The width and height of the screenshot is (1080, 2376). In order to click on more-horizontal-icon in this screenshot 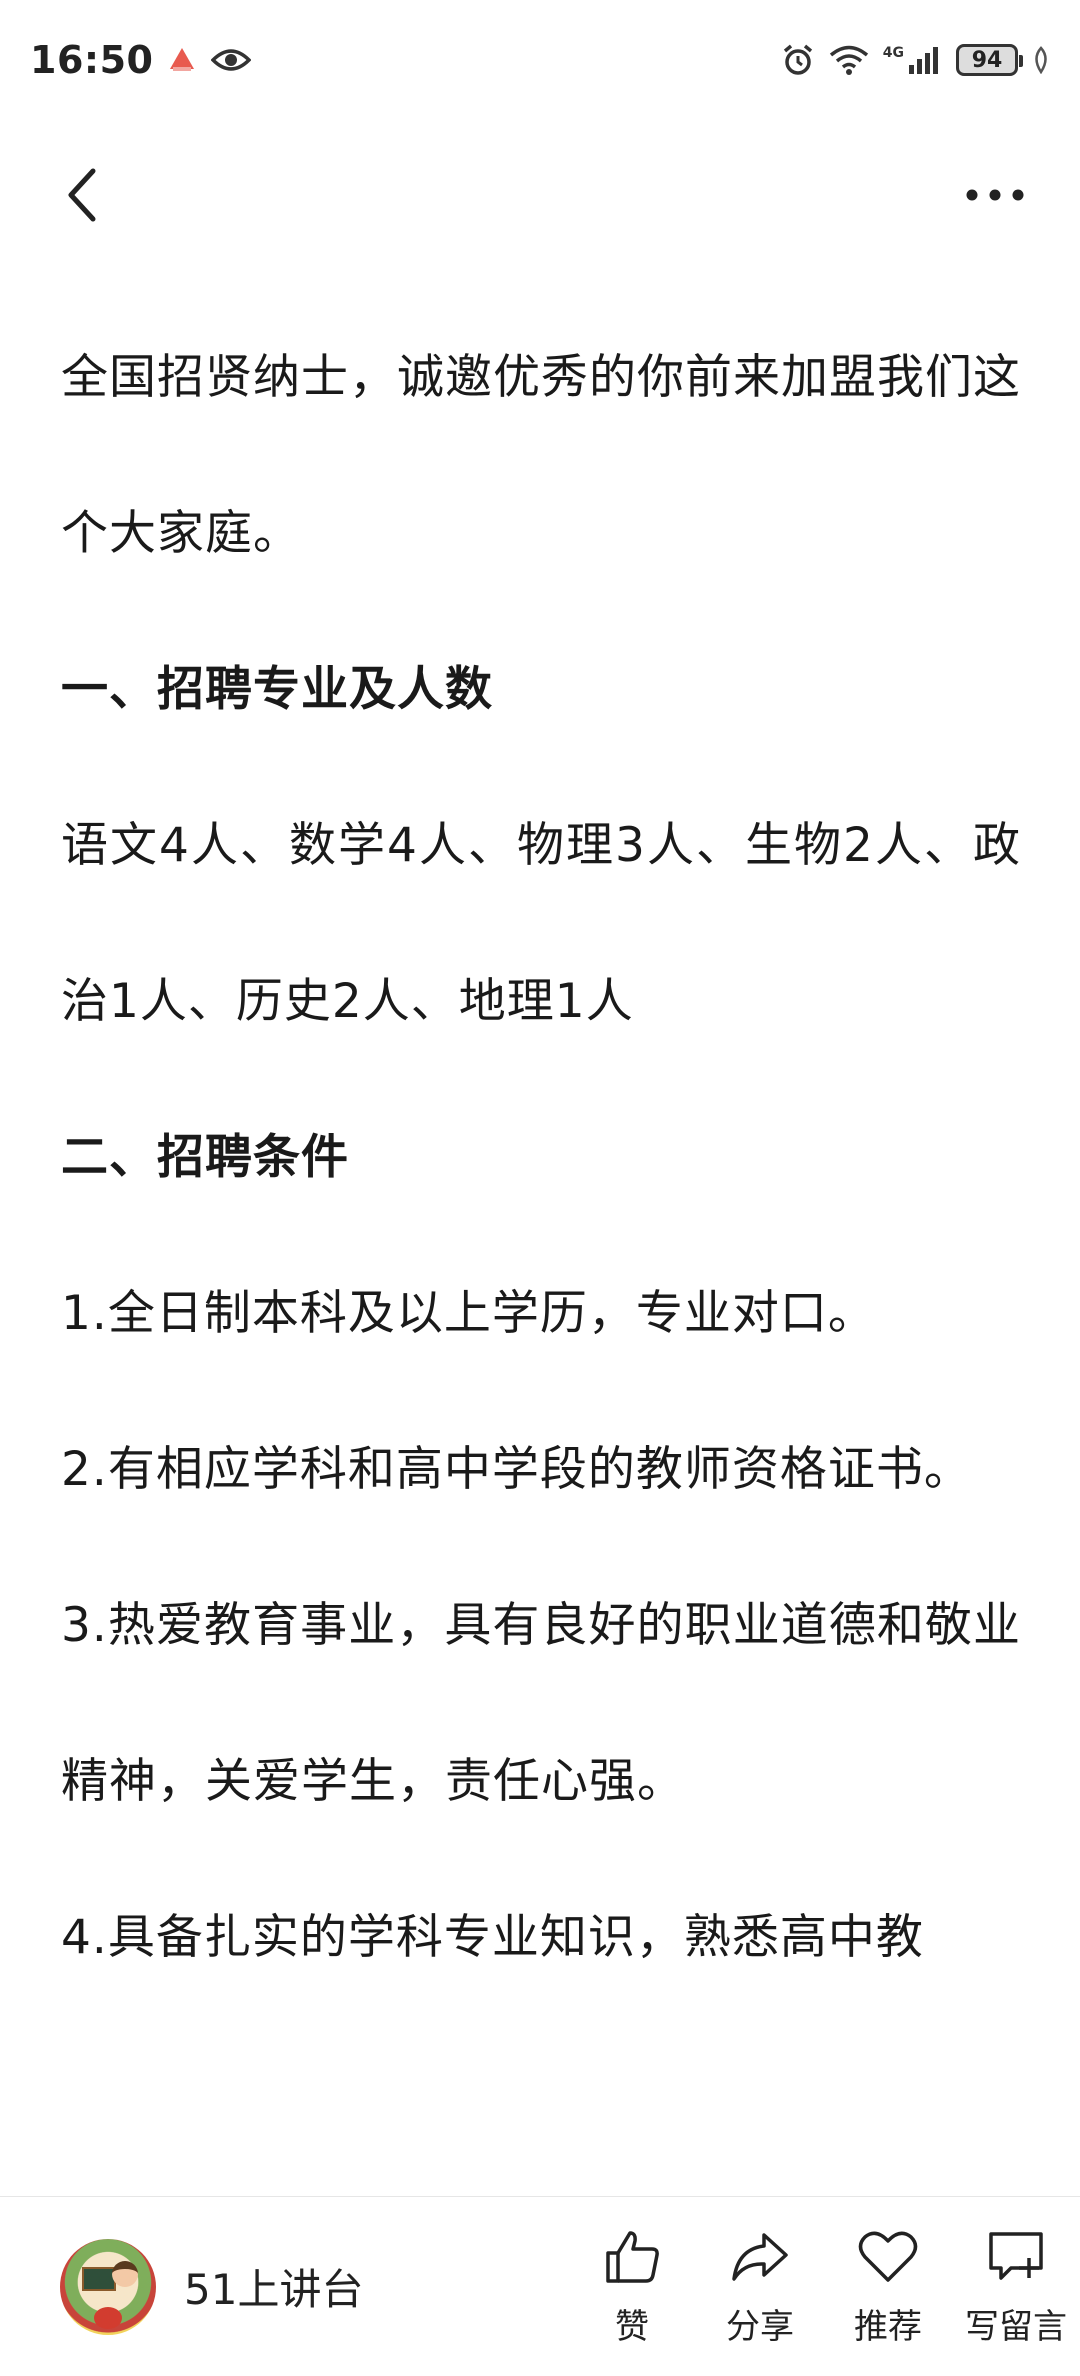, I will do `click(995, 195)`.